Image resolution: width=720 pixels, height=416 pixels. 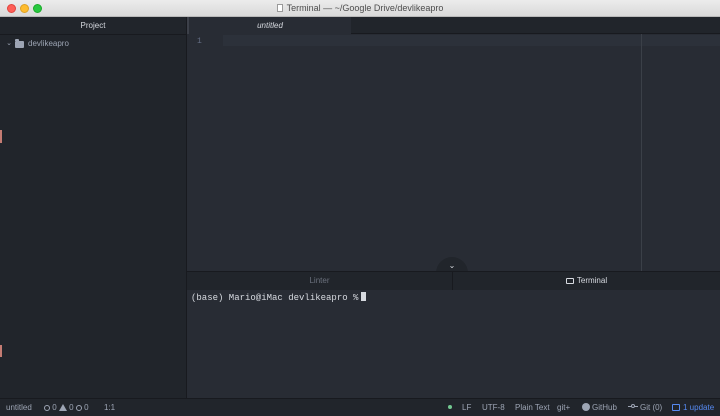 What do you see at coordinates (651, 407) in the screenshot?
I see `git-label: Git (0)` at bounding box center [651, 407].